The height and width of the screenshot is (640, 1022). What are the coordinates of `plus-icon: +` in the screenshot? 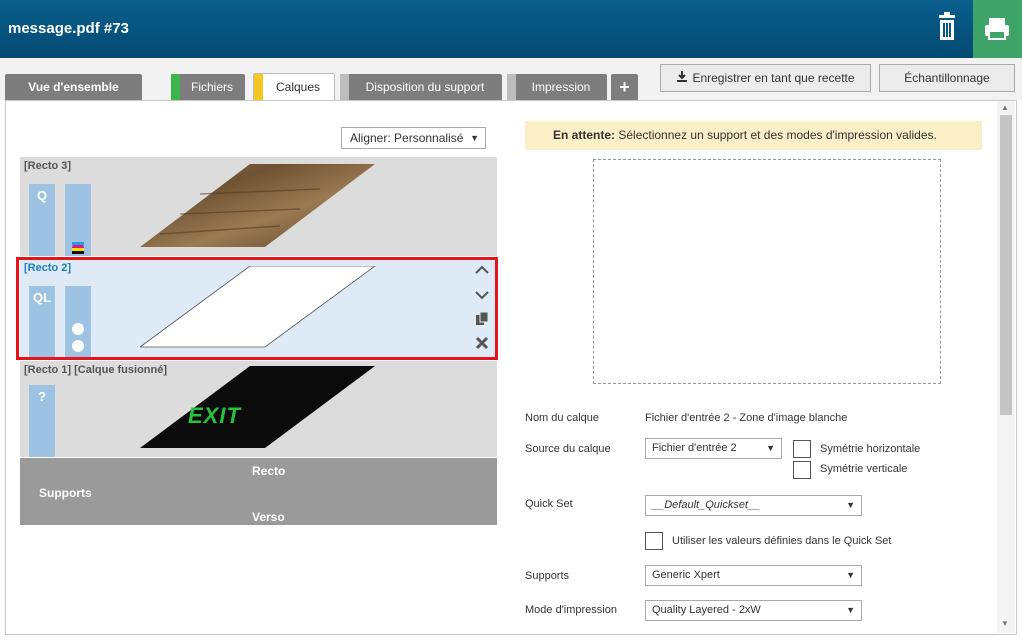 It's located at (624, 87).